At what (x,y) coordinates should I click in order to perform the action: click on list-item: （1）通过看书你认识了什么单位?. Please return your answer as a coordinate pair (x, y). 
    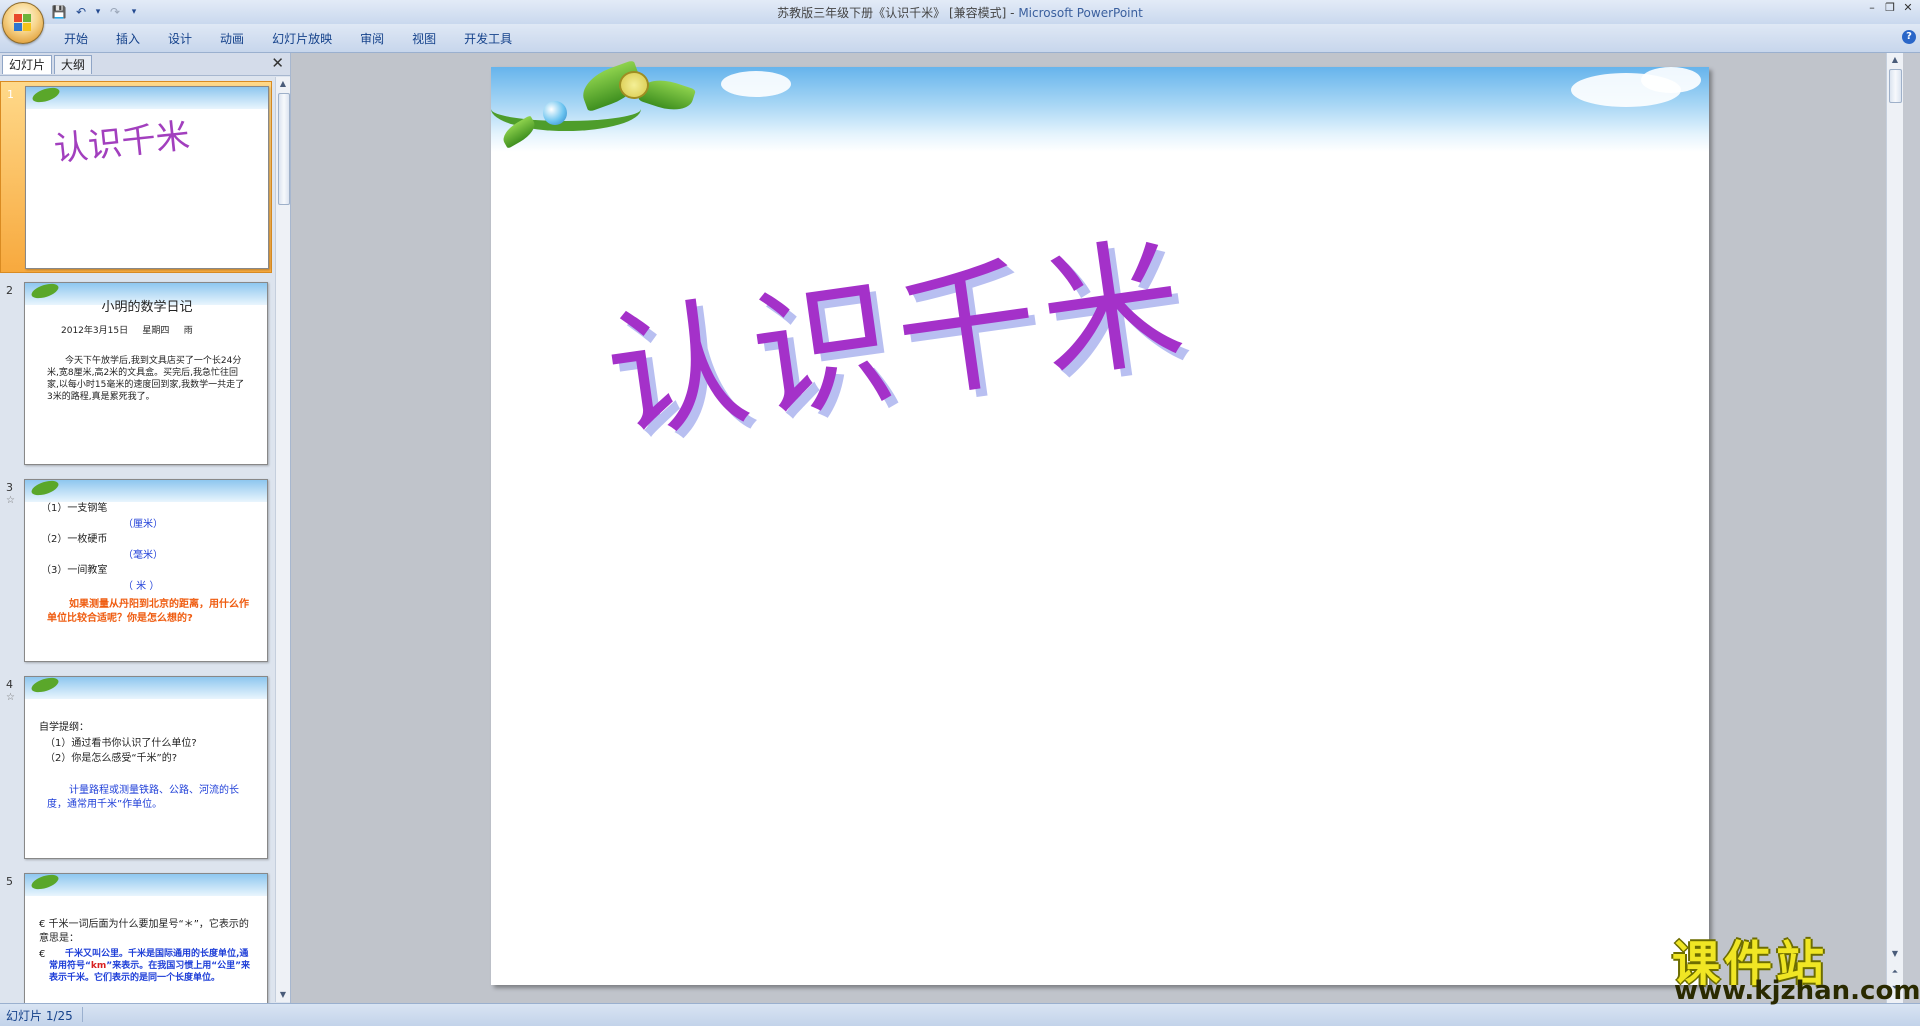
    Looking at the image, I should click on (121, 743).